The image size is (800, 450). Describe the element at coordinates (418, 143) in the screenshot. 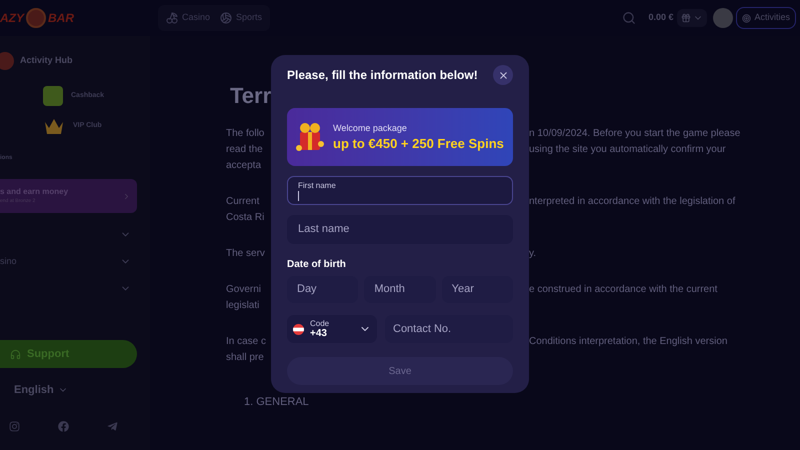

I see `promo-offer: up to €450 + 250 Free Spins` at that location.